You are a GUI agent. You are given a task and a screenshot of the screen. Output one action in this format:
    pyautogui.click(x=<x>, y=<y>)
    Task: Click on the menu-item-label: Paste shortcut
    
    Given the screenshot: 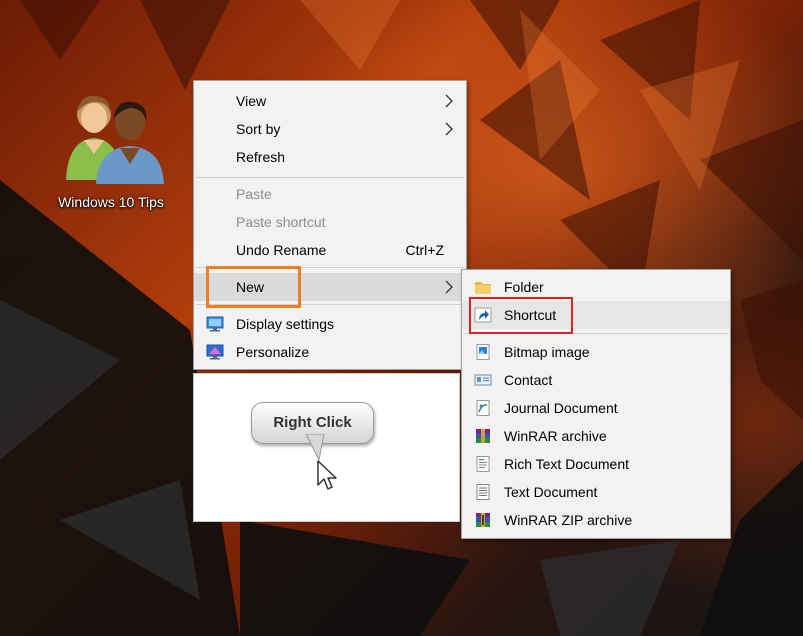 What is the action you would take?
    pyautogui.click(x=281, y=222)
    